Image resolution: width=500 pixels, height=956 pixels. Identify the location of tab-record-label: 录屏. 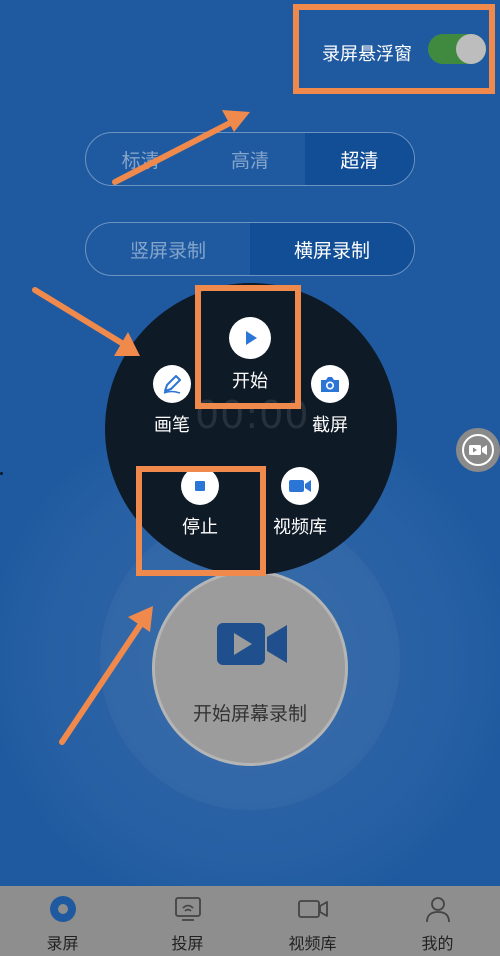
(62, 943).